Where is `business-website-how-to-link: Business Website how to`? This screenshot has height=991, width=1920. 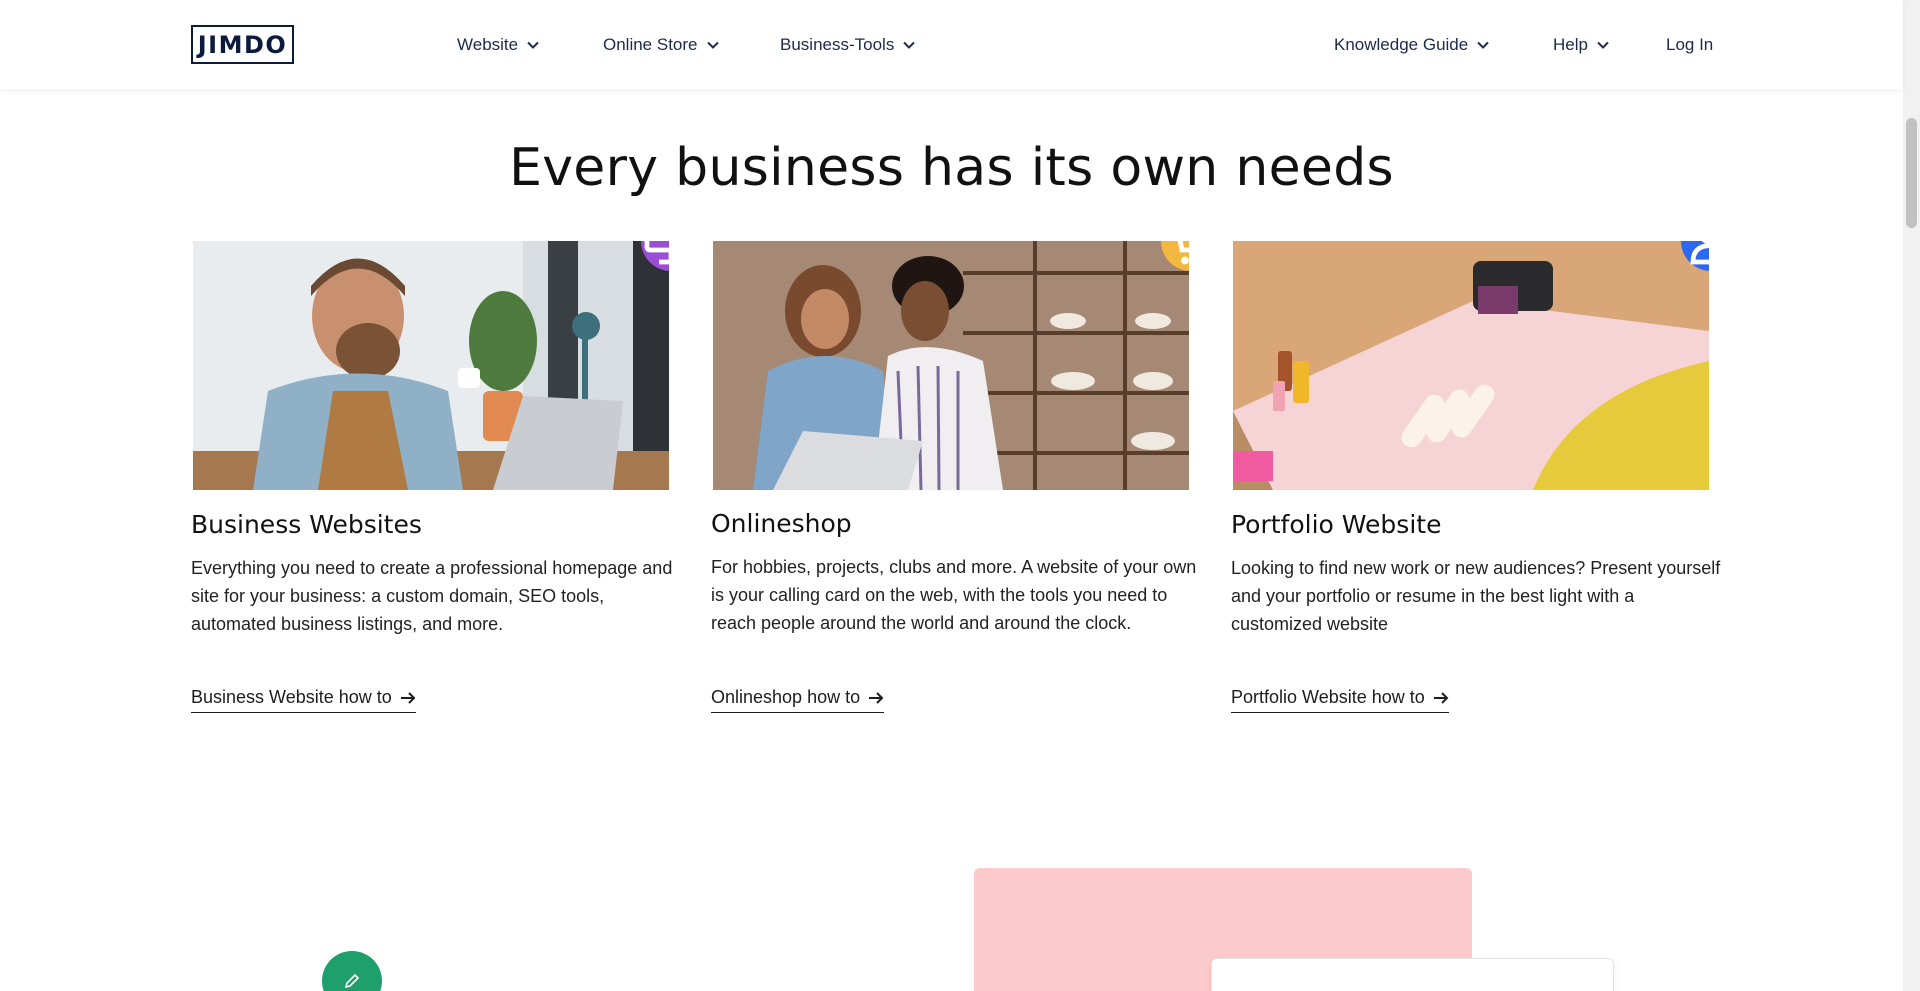 business-website-how-to-link: Business Website how to is located at coordinates (303, 700).